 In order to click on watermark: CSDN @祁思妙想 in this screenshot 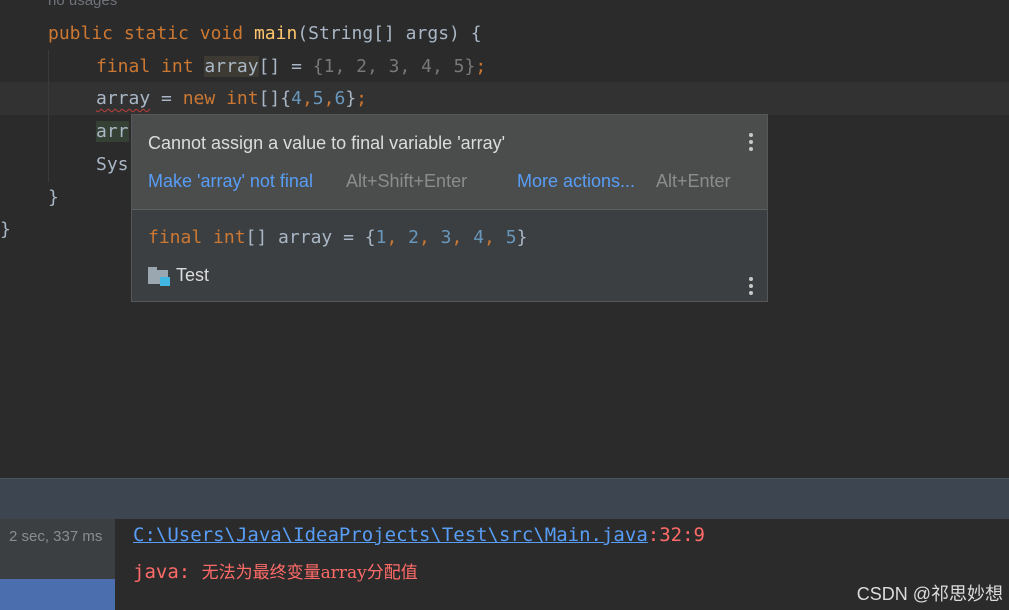, I will do `click(929, 594)`.